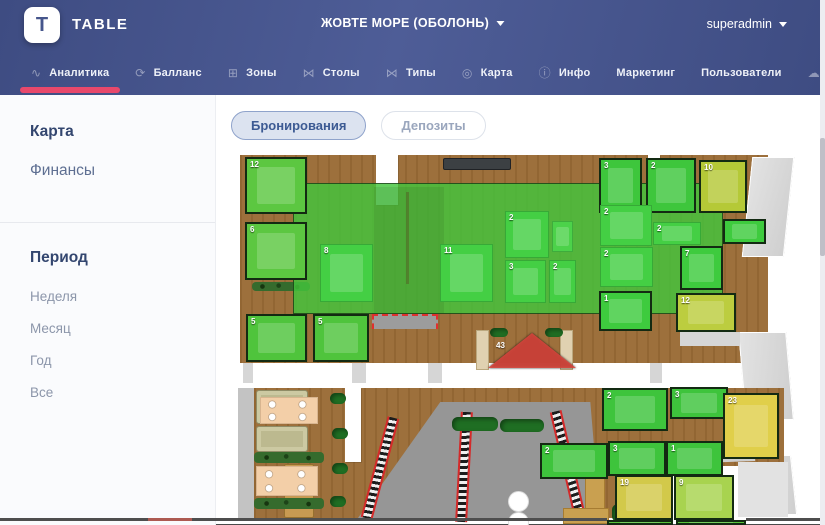 This screenshot has height=525, width=825. Describe the element at coordinates (252, 229) in the screenshot. I see `table-number: 6` at that location.